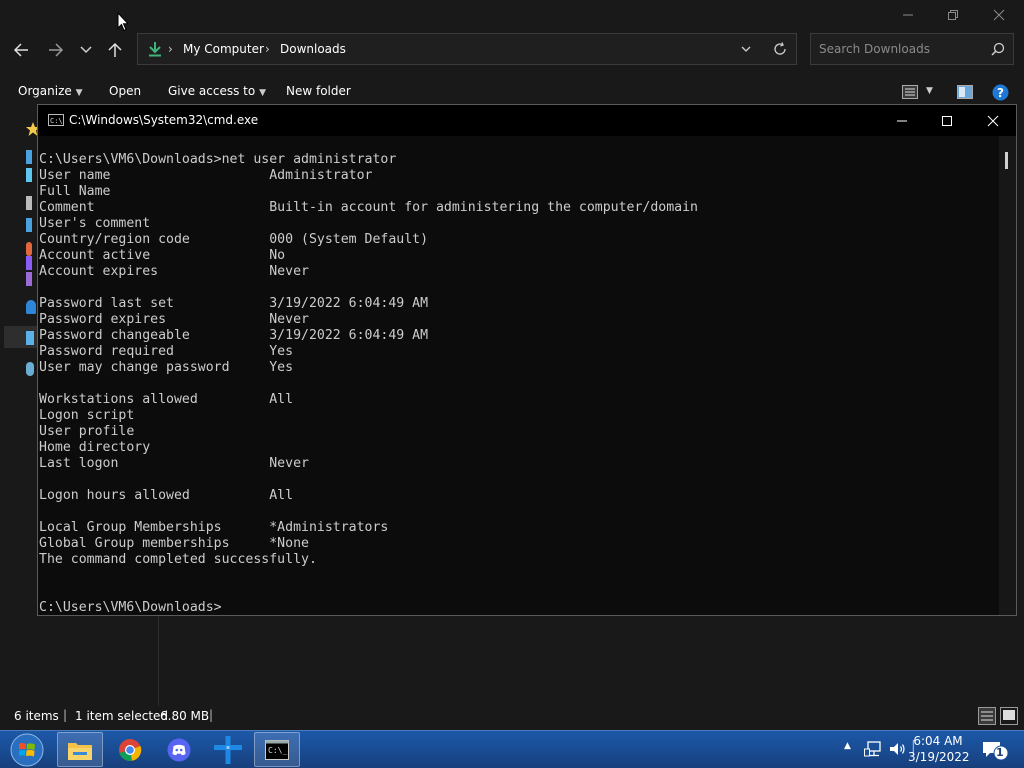  I want to click on start-button, so click(27, 749).